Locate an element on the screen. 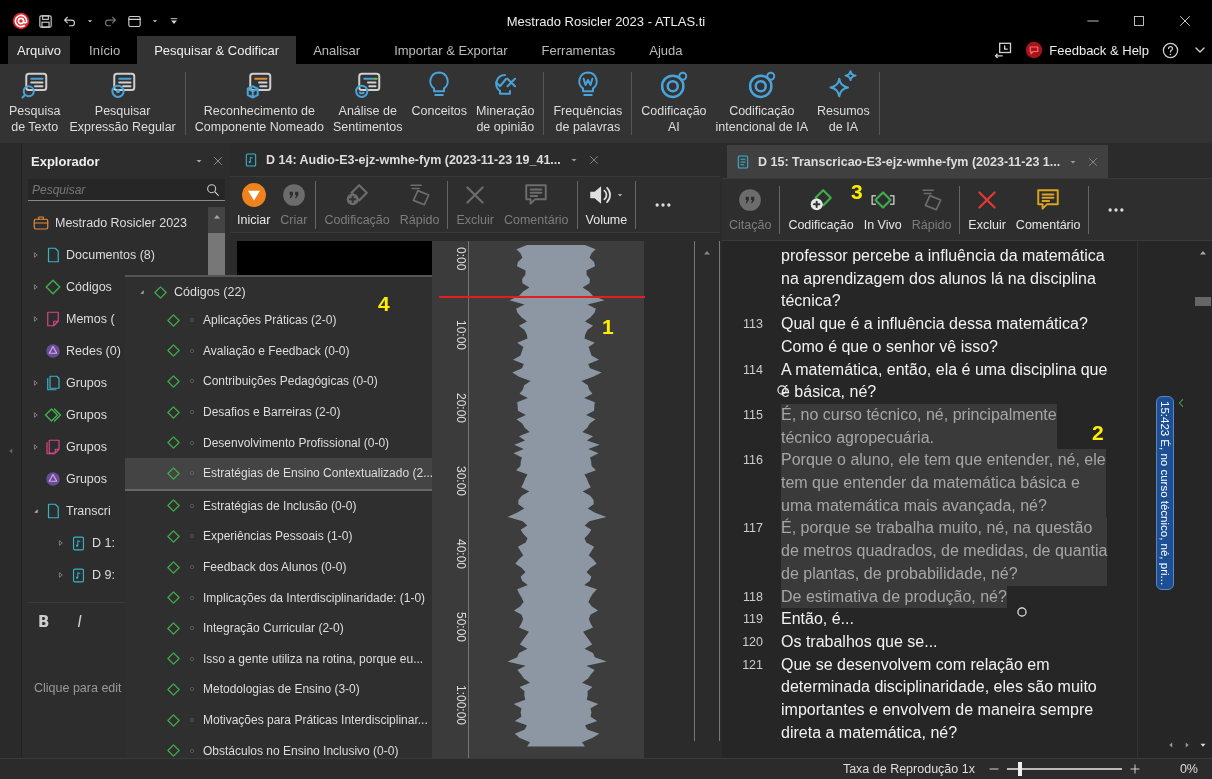 This screenshot has height=779, width=1212. transcript-paragraph: É, no curso técnico, né, principalmente técnico agropecuária. is located at coordinates (919, 426).